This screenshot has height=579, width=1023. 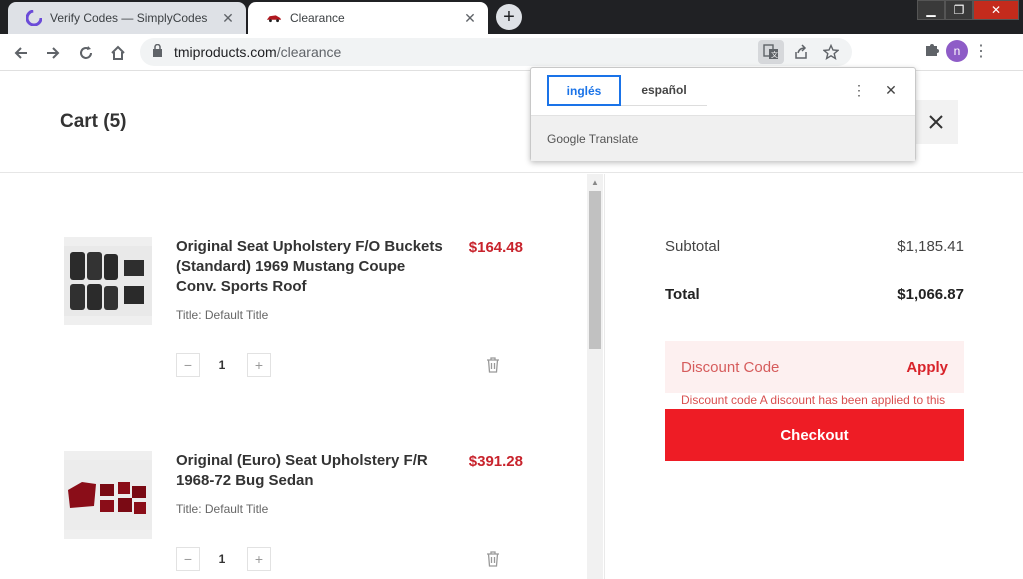 I want to click on tab-title: Verify Codes — SimplyCodes, so click(x=129, y=18).